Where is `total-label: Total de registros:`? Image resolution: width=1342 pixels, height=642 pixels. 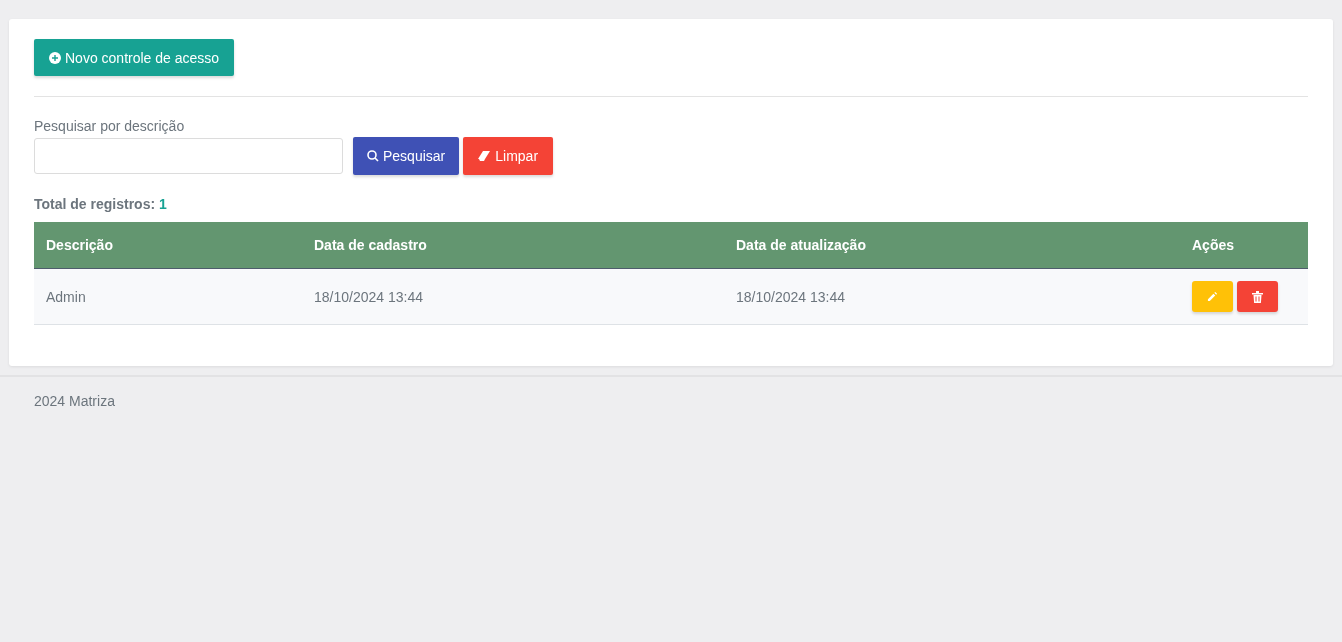
total-label: Total de registros: is located at coordinates (95, 204).